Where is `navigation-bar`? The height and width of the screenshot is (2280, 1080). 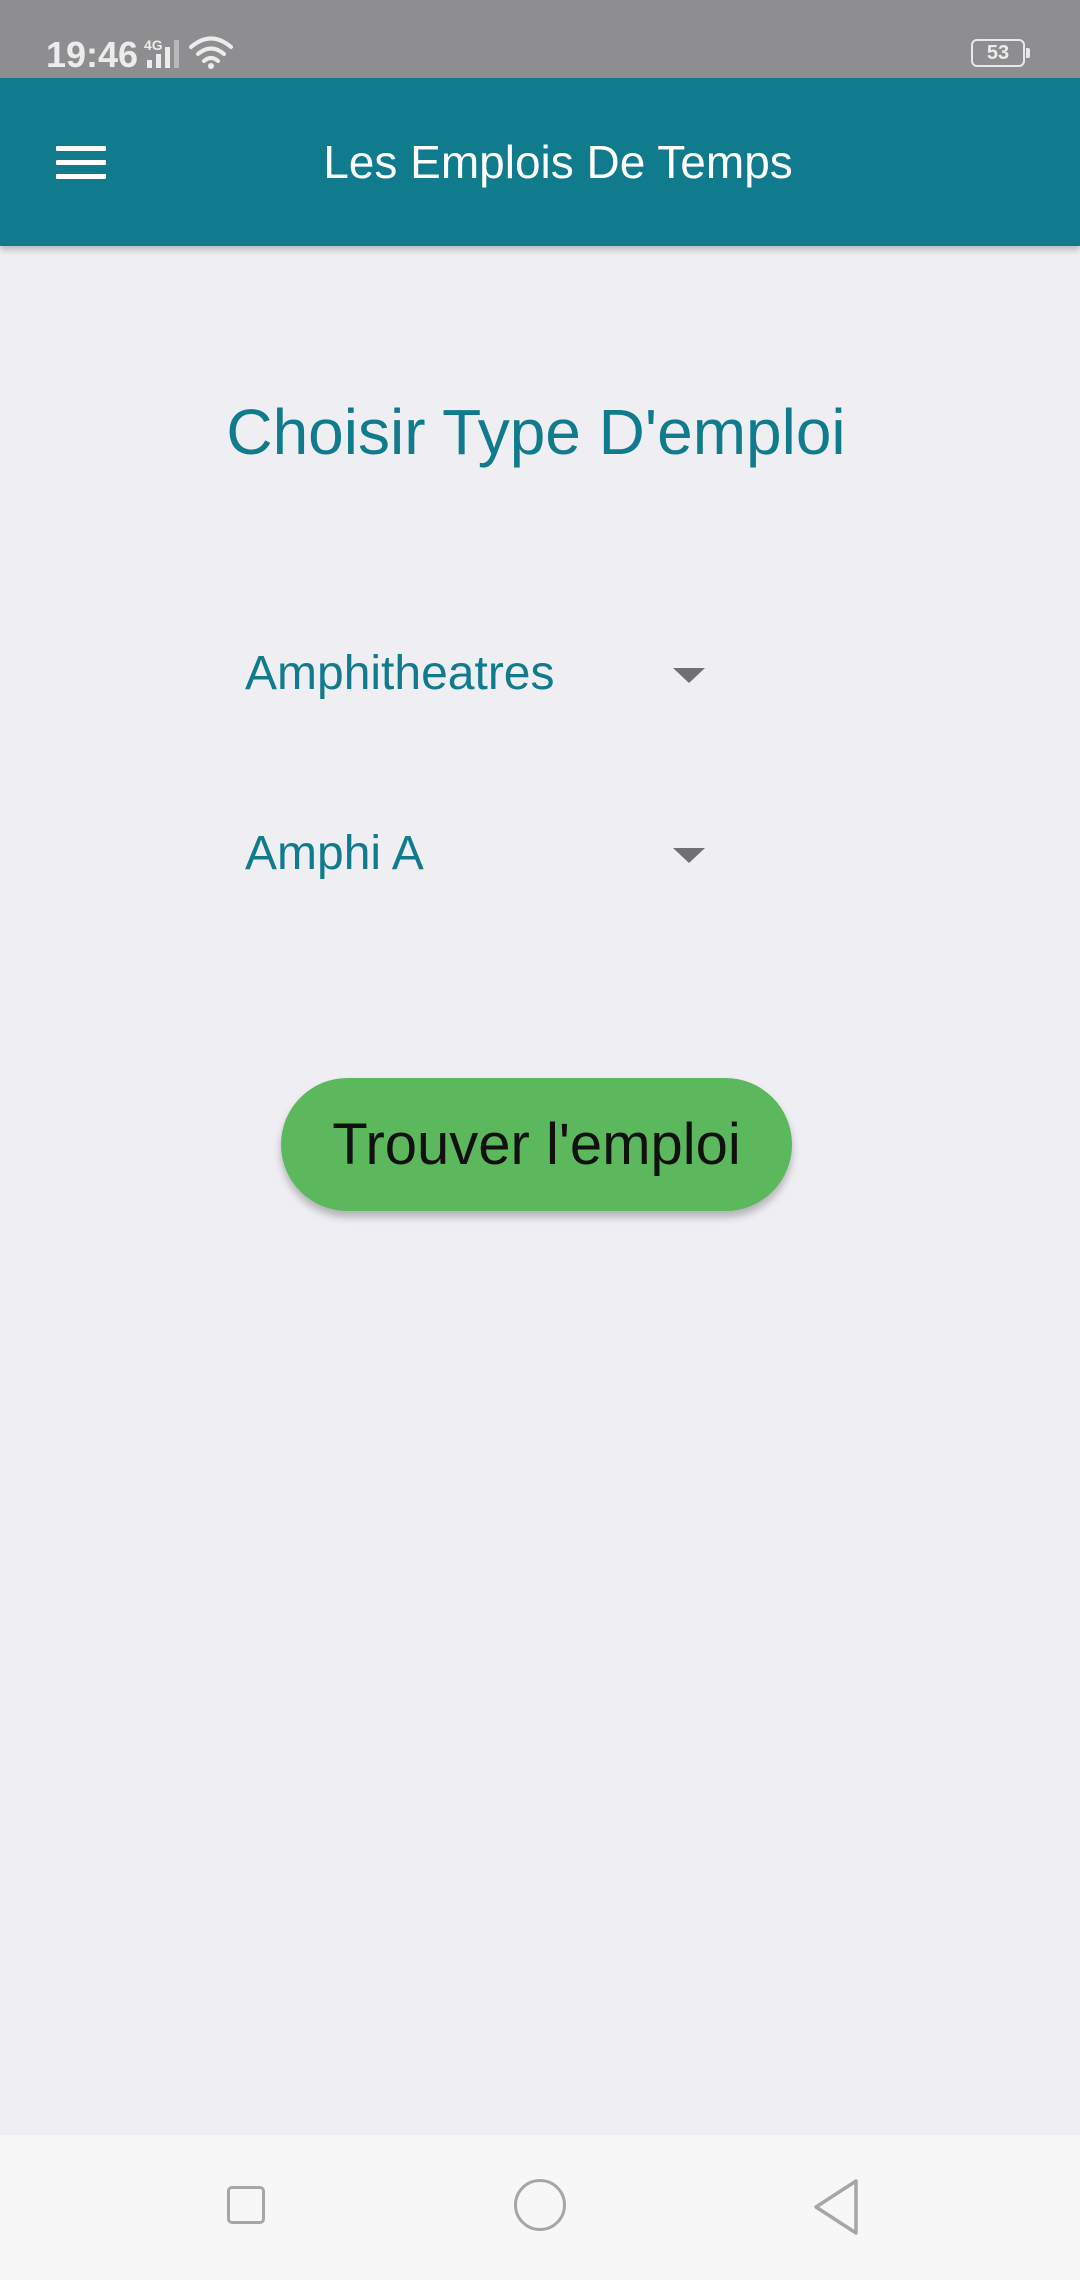
navigation-bar is located at coordinates (540, 2207).